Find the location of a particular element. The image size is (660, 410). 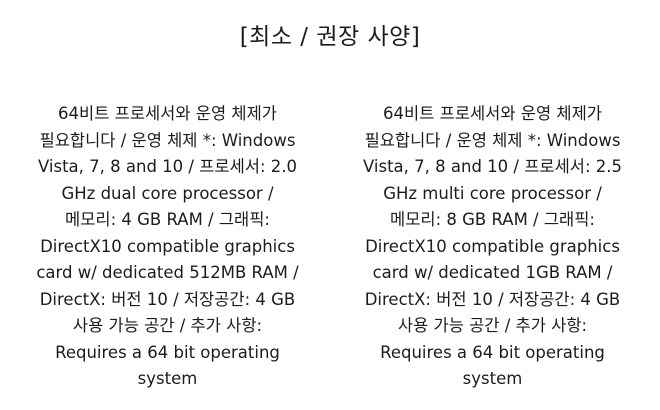

spec-line: 메모리: 4 GB RAM / 그래픽: is located at coordinates (167, 219).